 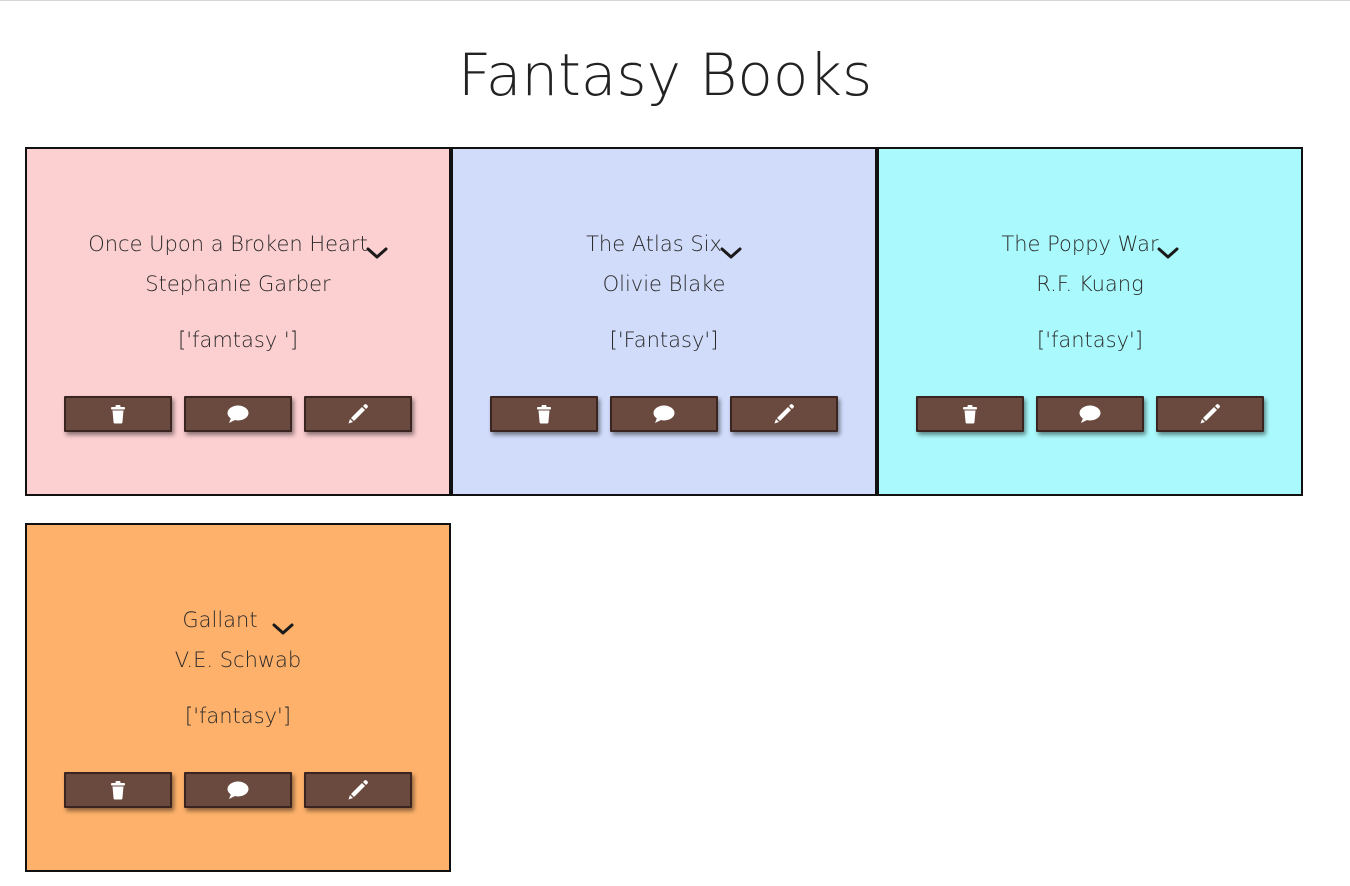 I want to click on book-title-row: Once Upon a Broken Heart, so click(x=238, y=244).